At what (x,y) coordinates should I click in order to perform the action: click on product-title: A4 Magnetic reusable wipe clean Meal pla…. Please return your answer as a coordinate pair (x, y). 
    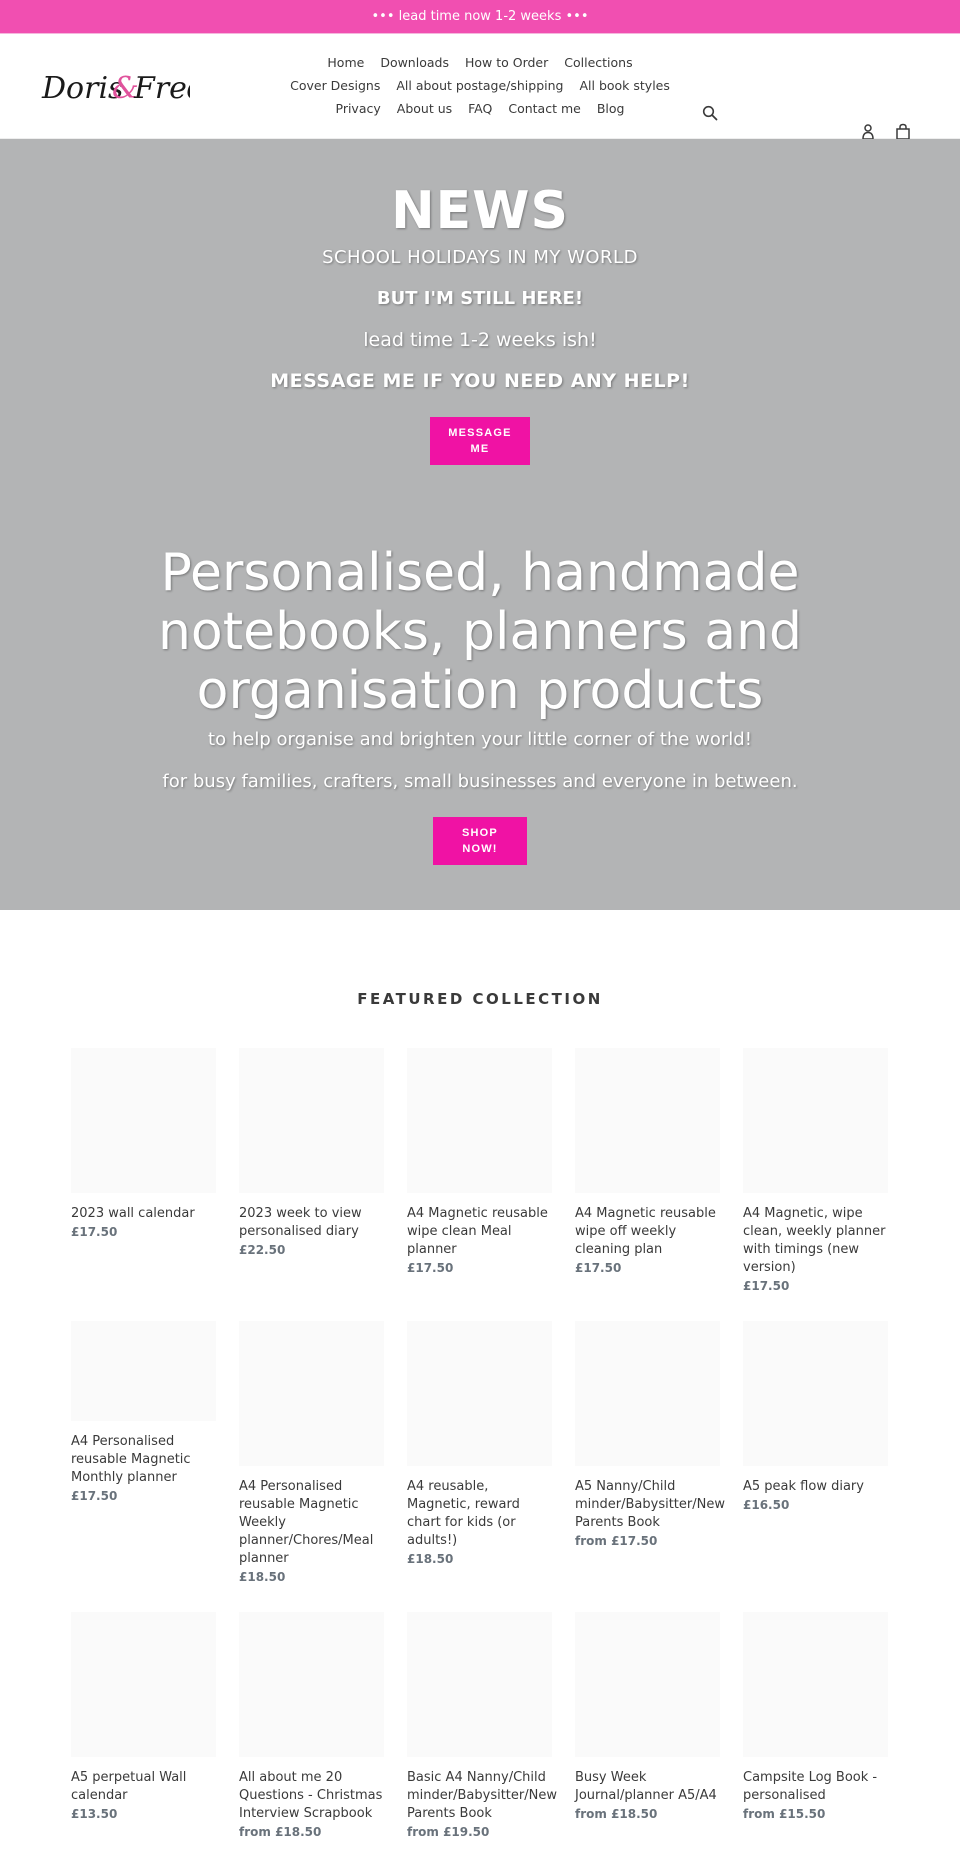
    Looking at the image, I should click on (479, 1232).